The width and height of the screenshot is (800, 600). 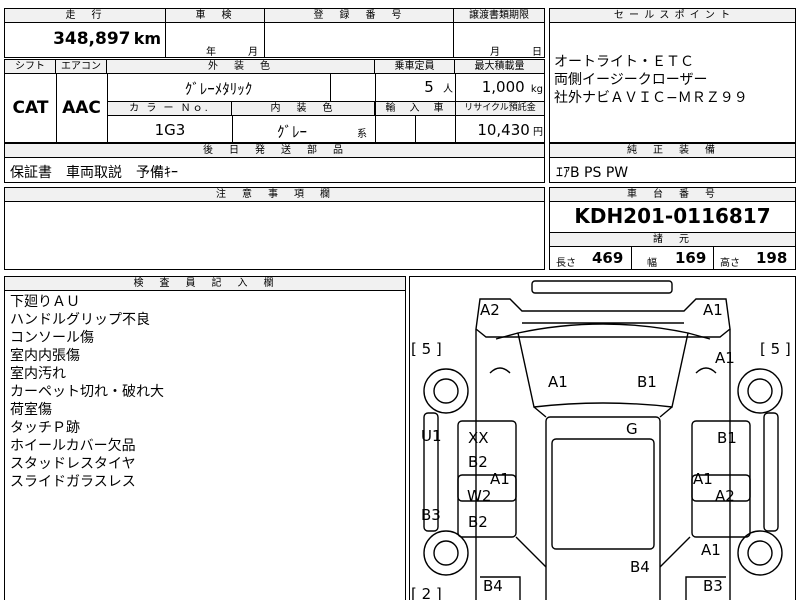 I want to click on sales-points-header: セ ー ル ス ポ イ ン ト, so click(x=672, y=16).